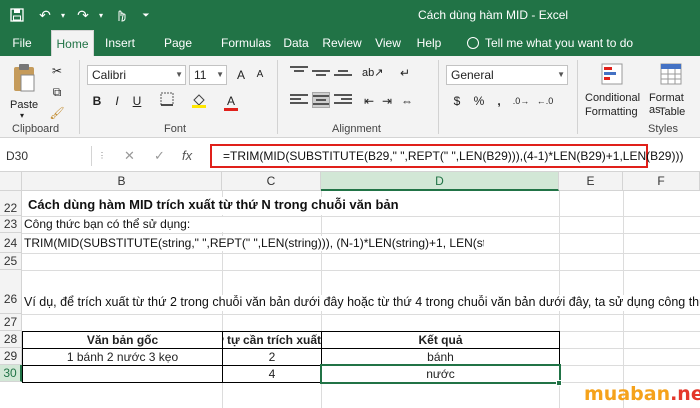 This screenshot has height=408, width=700. Describe the element at coordinates (63, 15) in the screenshot. I see `undo-dropdown-icon: ▾` at that location.